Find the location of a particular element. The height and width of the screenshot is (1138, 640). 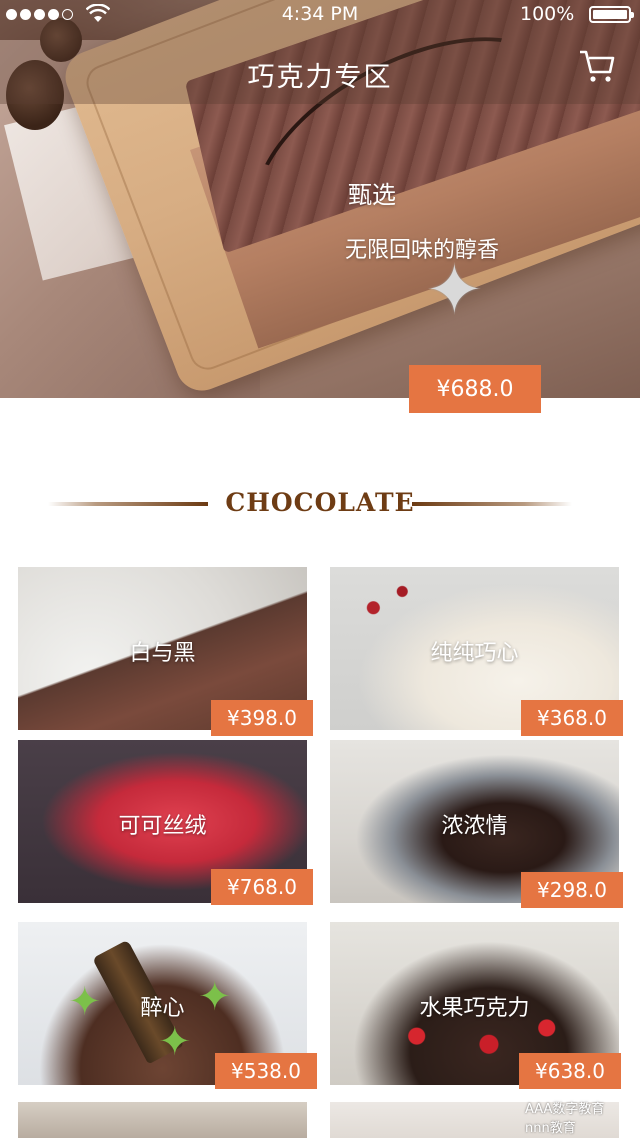

watermark-subtext: nnn教育 is located at coordinates (550, 1128).